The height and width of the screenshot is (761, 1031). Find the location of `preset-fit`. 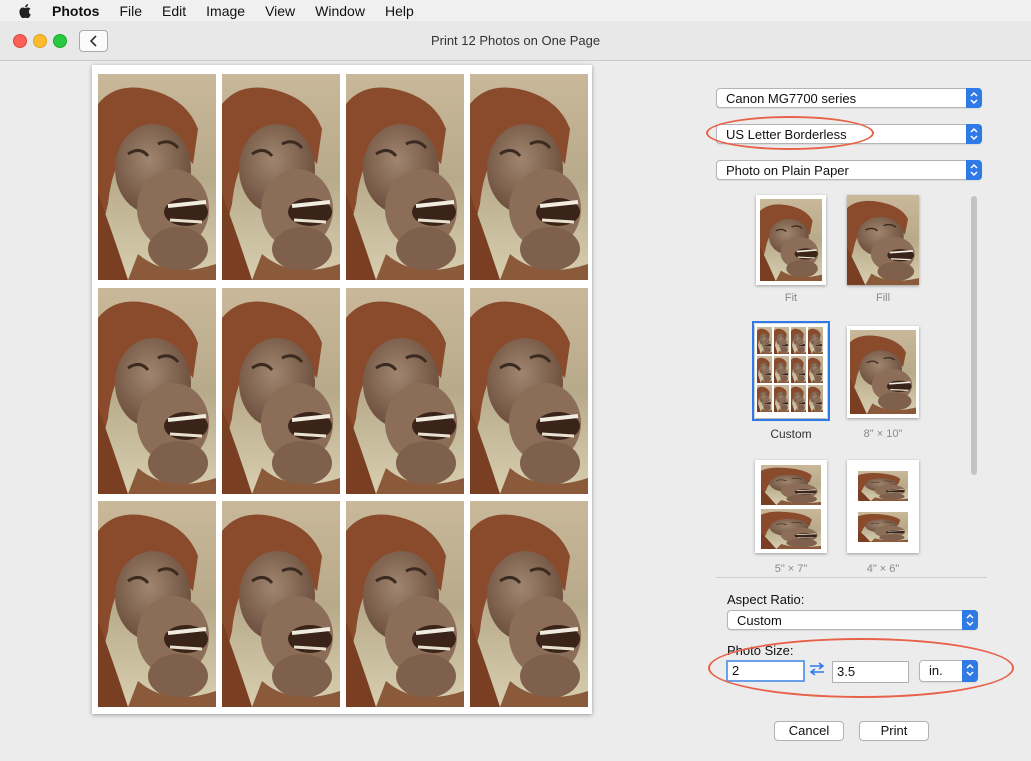

preset-fit is located at coordinates (791, 240).